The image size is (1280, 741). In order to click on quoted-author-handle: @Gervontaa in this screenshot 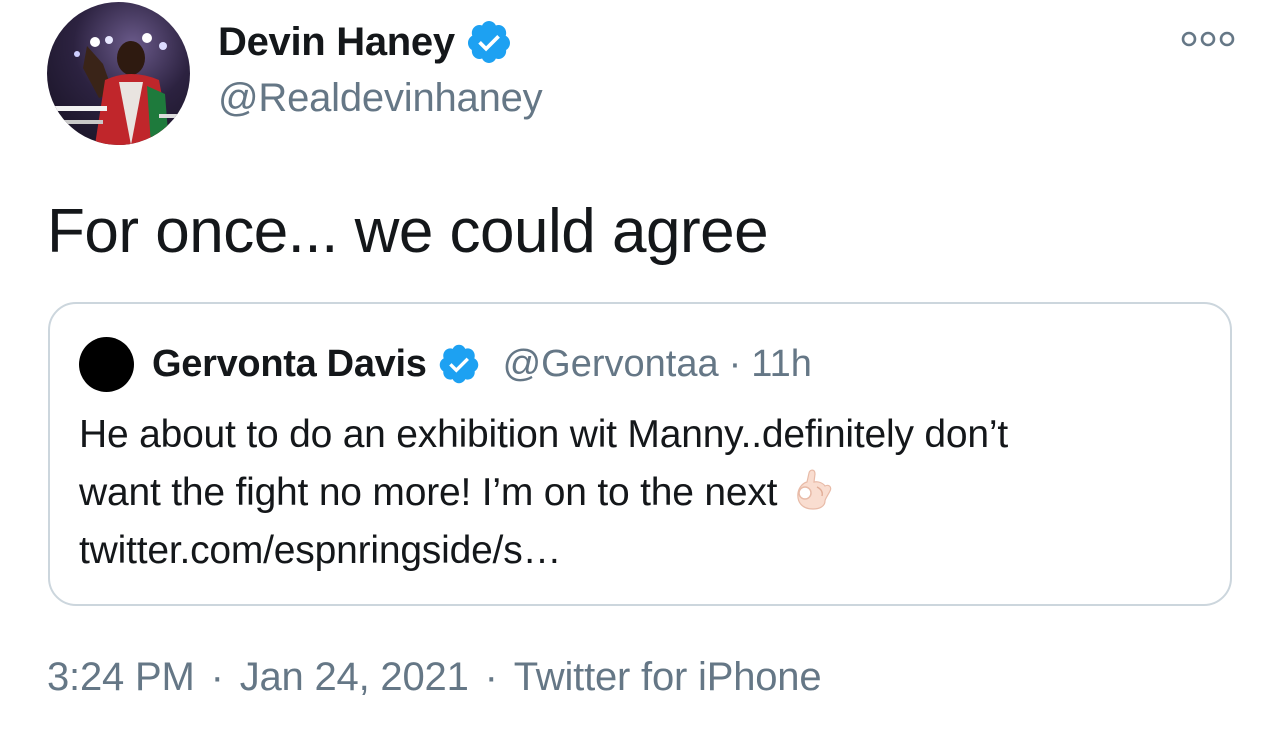, I will do `click(610, 363)`.